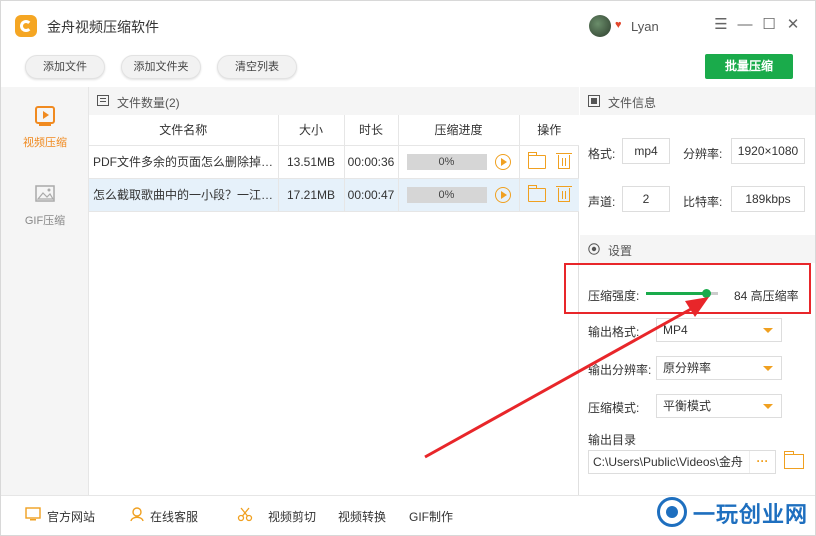  Describe the element at coordinates (292, 516) in the screenshot. I see `video-cut-link: 视频剪切` at that location.